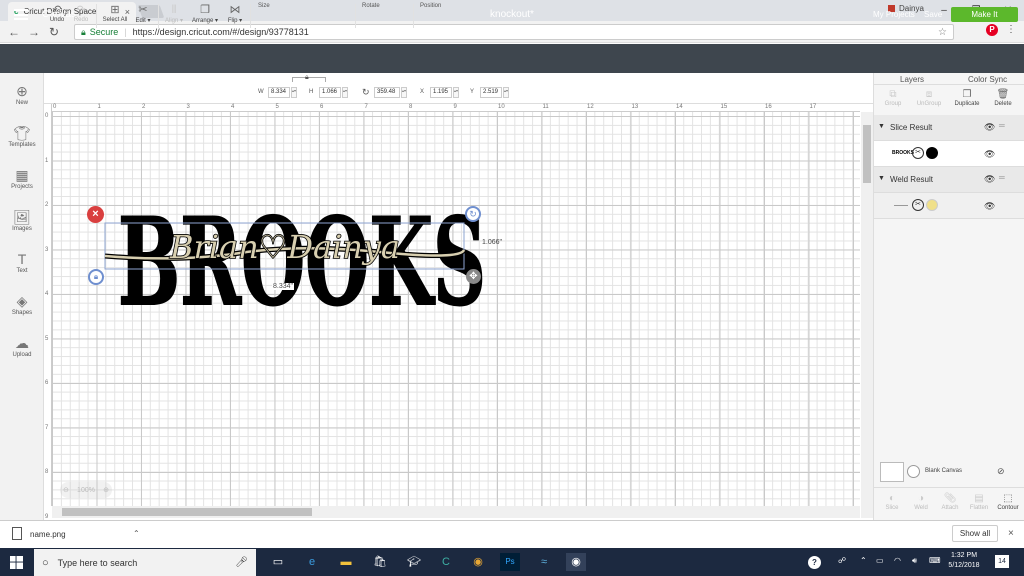 The height and width of the screenshot is (576, 1024). I want to click on vertical-scroll-thumb, so click(867, 154).